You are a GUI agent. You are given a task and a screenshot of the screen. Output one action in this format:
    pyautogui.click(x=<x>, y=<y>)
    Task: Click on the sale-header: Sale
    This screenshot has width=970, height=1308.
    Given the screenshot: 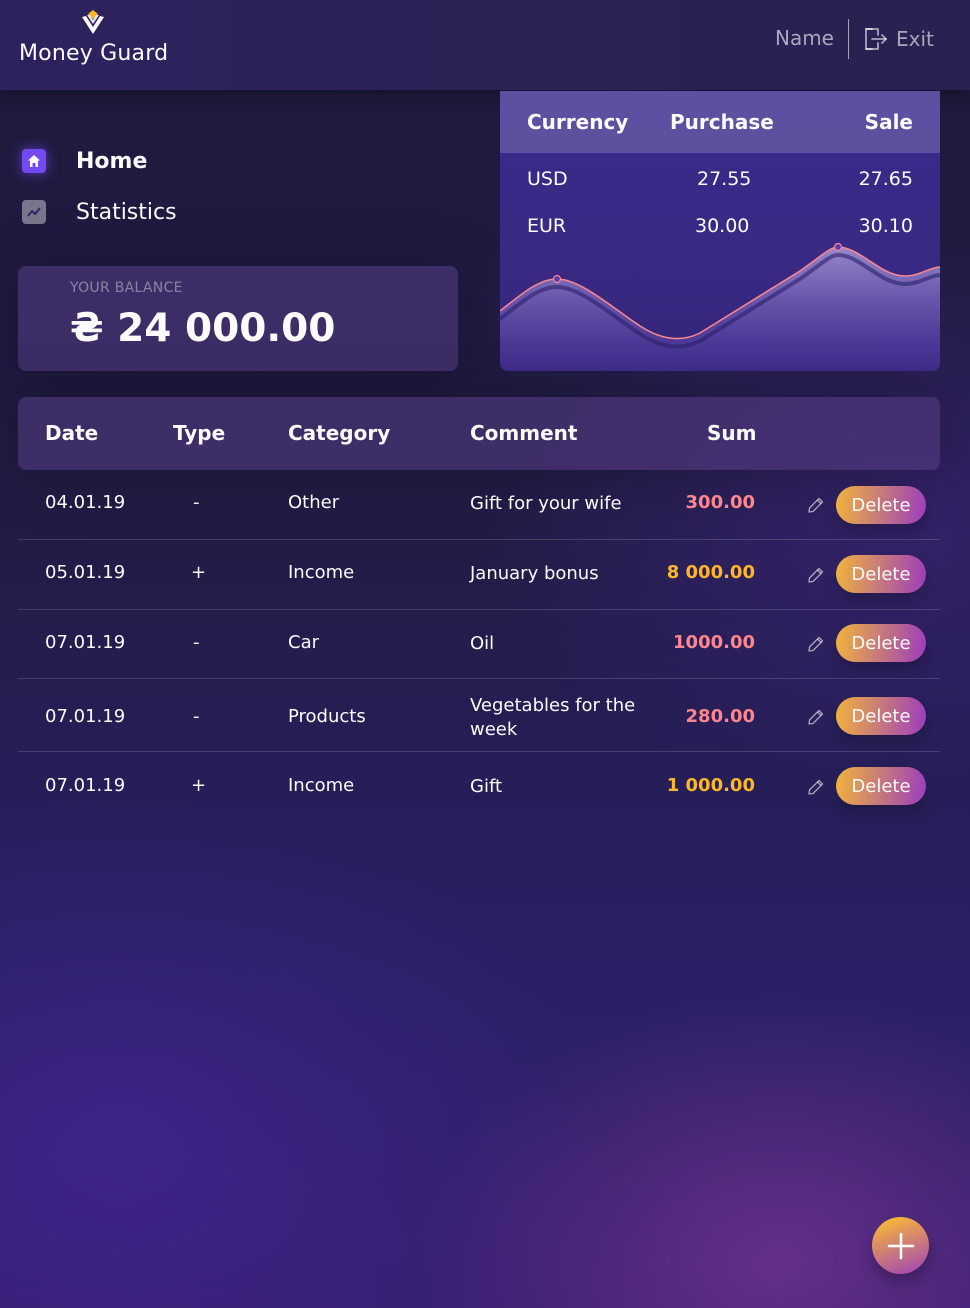 What is the action you would take?
    pyautogui.click(x=888, y=122)
    